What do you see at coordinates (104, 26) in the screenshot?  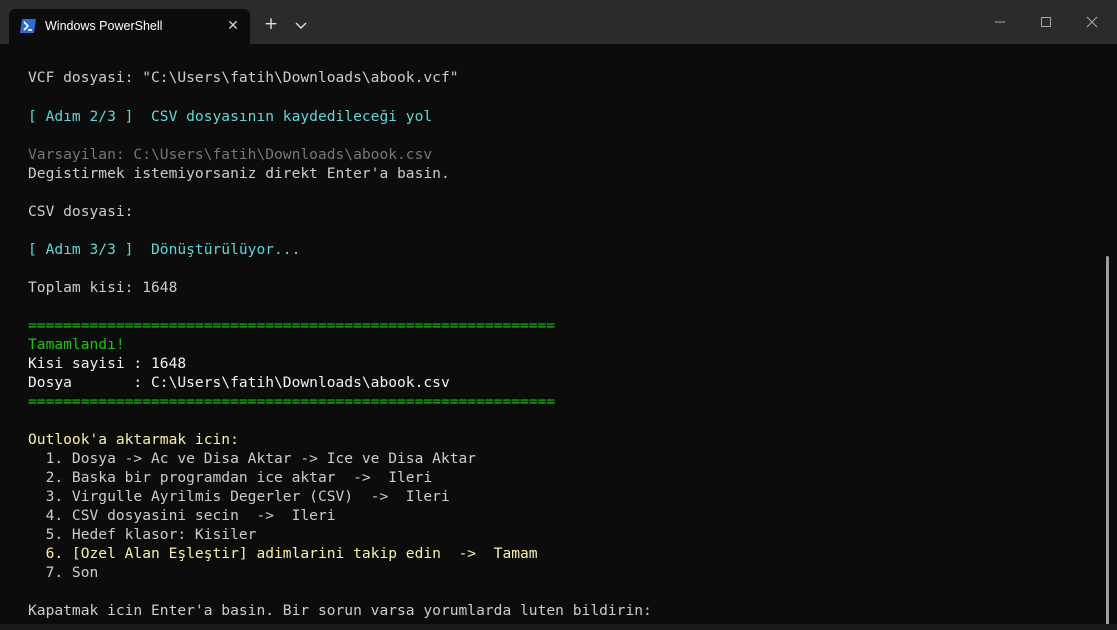 I see `tab-title: Windows PowerShell` at bounding box center [104, 26].